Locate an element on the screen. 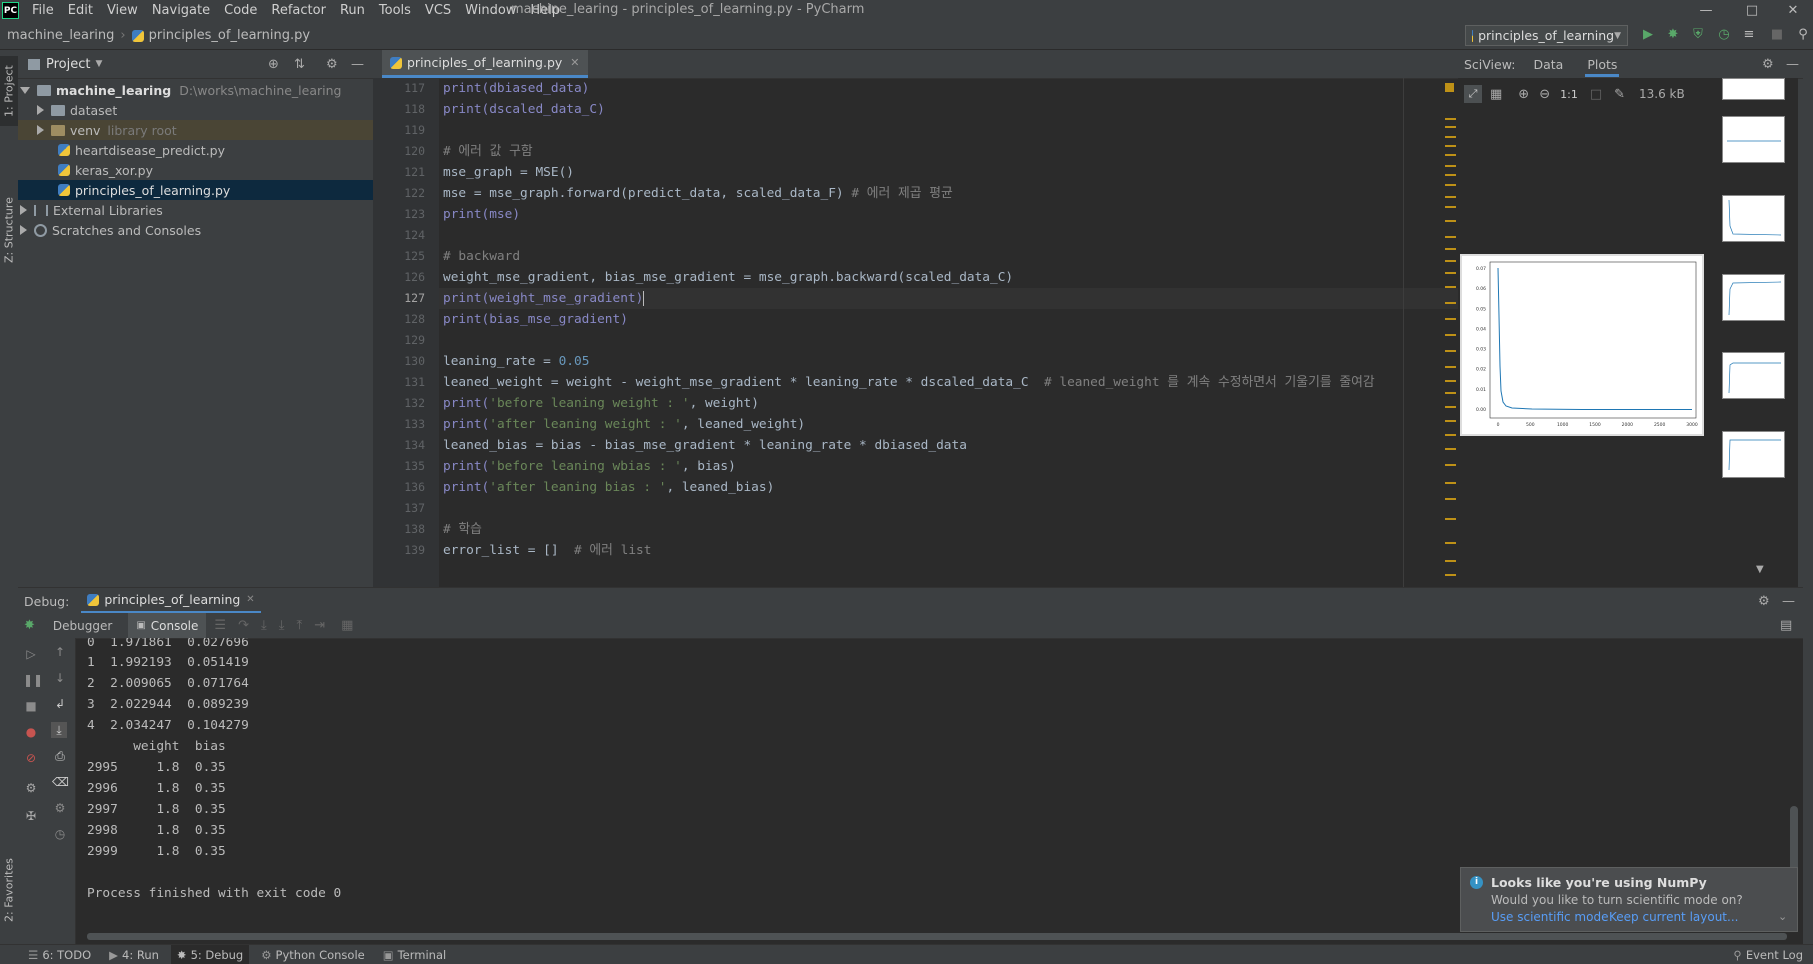 Image resolution: width=1813 pixels, height=964 pixels. editor-tab-active: principles_of_learning.py ✕ is located at coordinates (485, 64).